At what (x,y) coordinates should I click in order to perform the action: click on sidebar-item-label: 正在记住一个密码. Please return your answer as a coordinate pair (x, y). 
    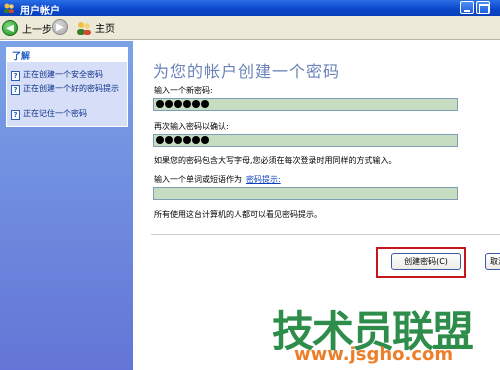
    Looking at the image, I should click on (55, 113).